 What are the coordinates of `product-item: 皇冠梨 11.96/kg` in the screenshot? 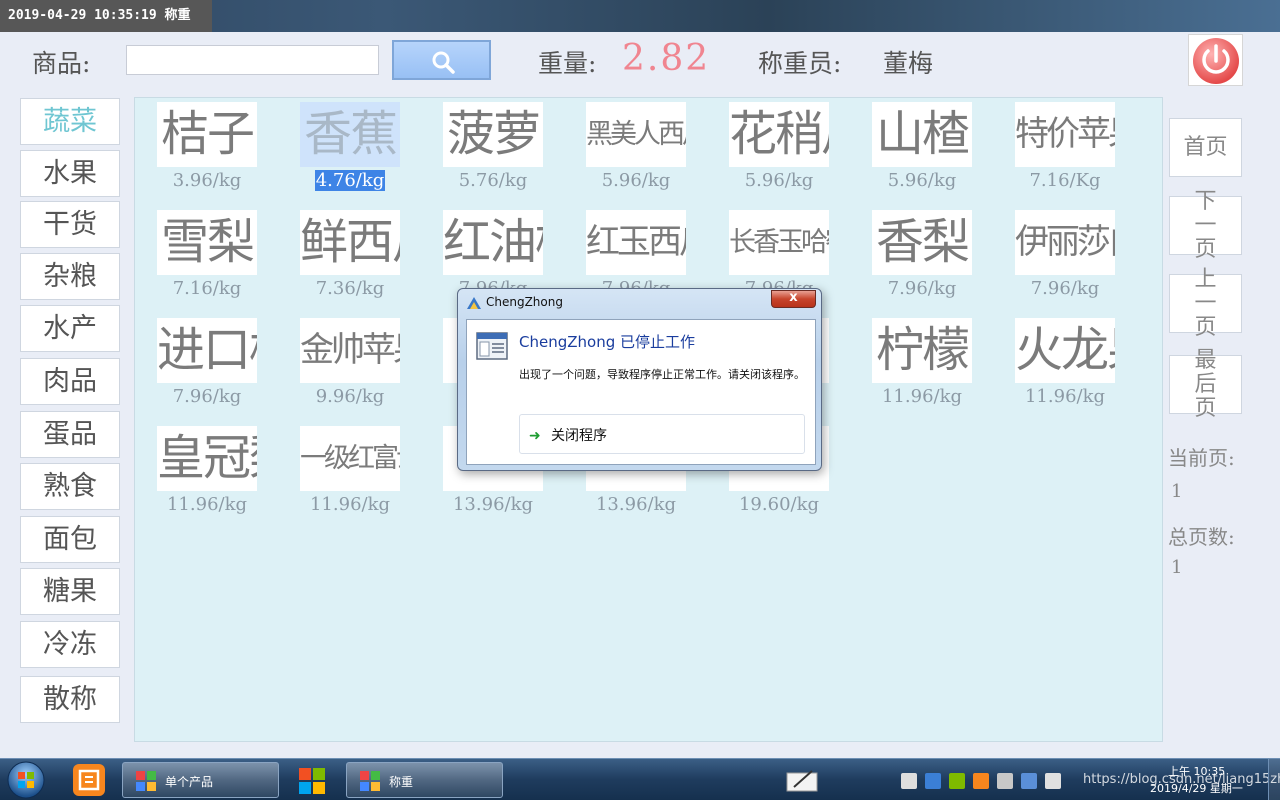 It's located at (207, 474).